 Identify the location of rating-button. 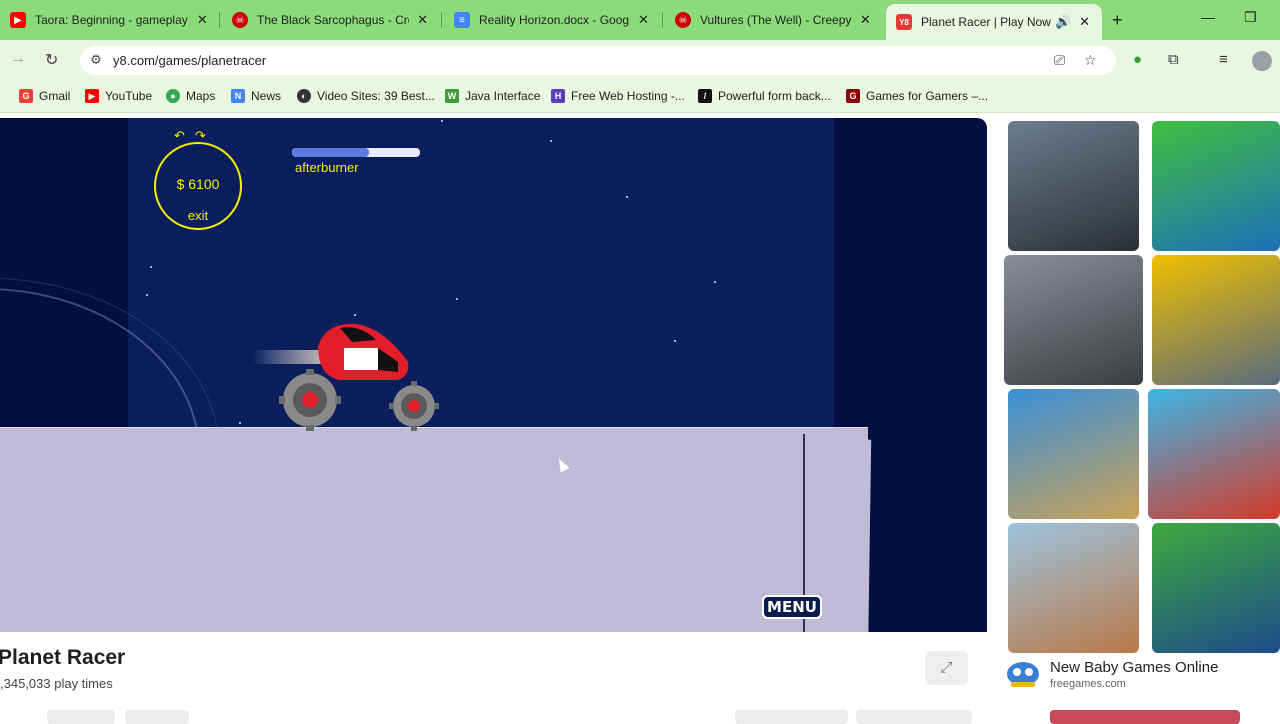
(81, 717).